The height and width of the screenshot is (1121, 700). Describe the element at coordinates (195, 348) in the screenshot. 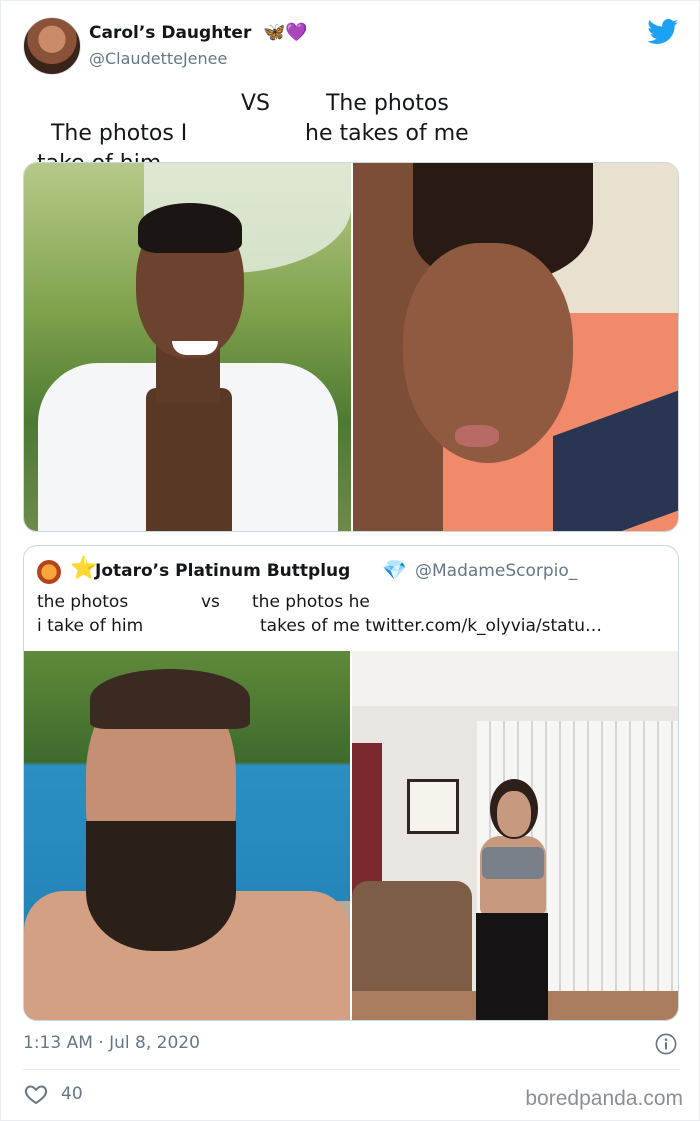

I see `photo-smile` at that location.